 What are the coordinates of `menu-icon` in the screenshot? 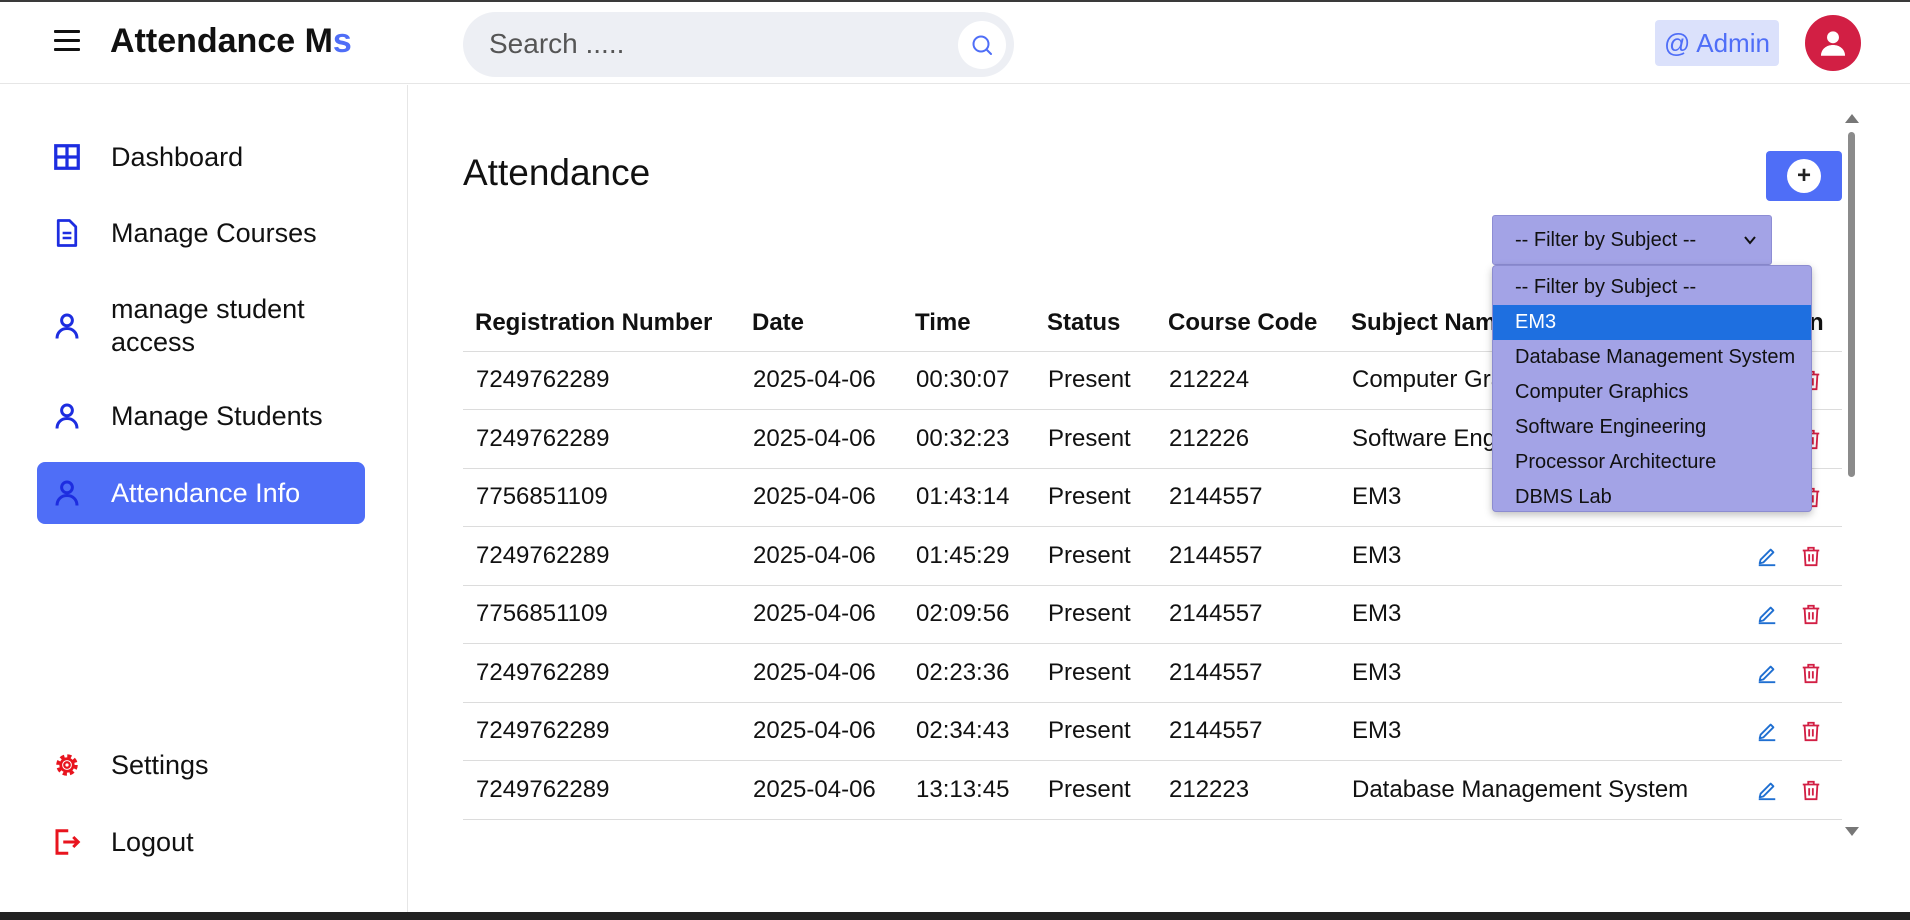 It's located at (67, 41).